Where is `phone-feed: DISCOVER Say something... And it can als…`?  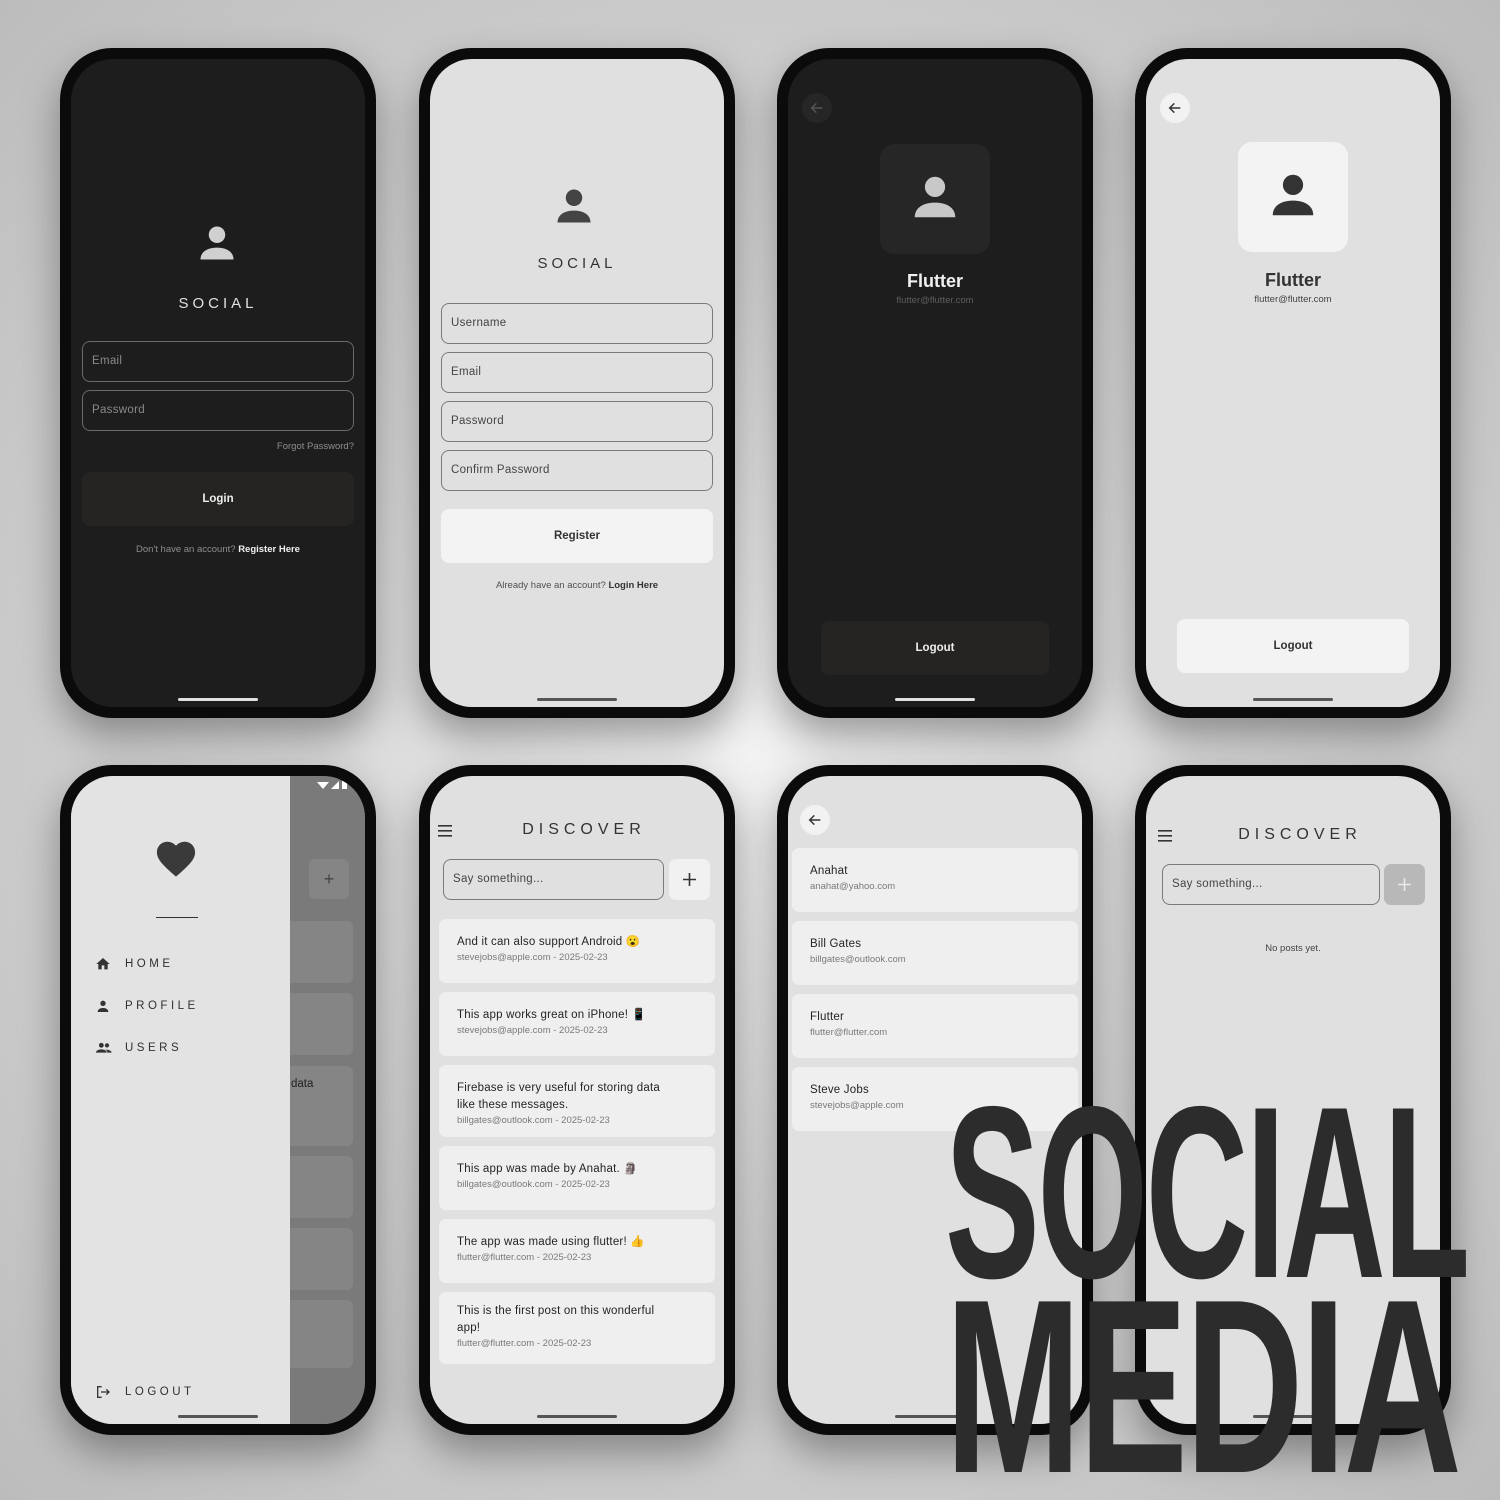
phone-feed: DISCOVER Say something... And it can als… is located at coordinates (577, 1100).